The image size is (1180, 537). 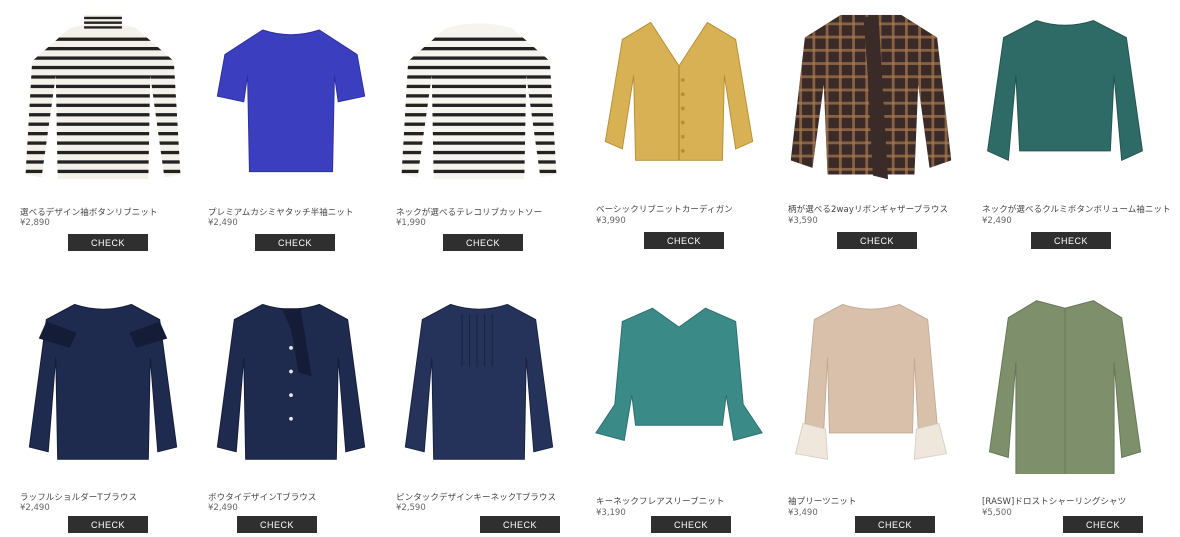 What do you see at coordinates (1054, 501) in the screenshot?
I see `product-name: [RASW]ドロストシャーリングシャツ` at bounding box center [1054, 501].